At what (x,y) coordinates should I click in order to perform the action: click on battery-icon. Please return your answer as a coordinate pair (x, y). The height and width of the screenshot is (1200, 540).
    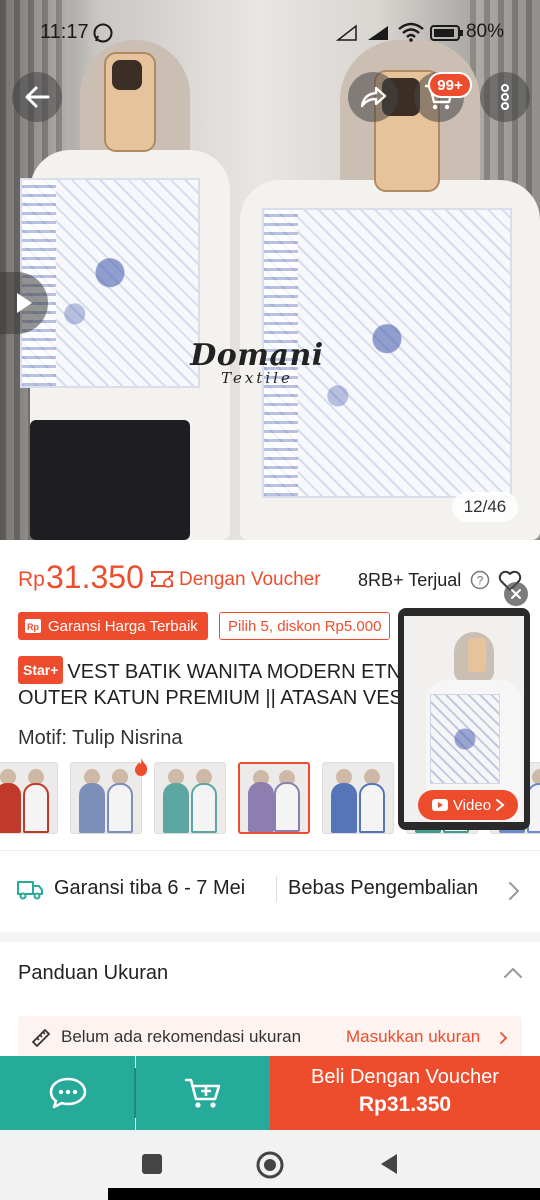
    Looking at the image, I should click on (446, 33).